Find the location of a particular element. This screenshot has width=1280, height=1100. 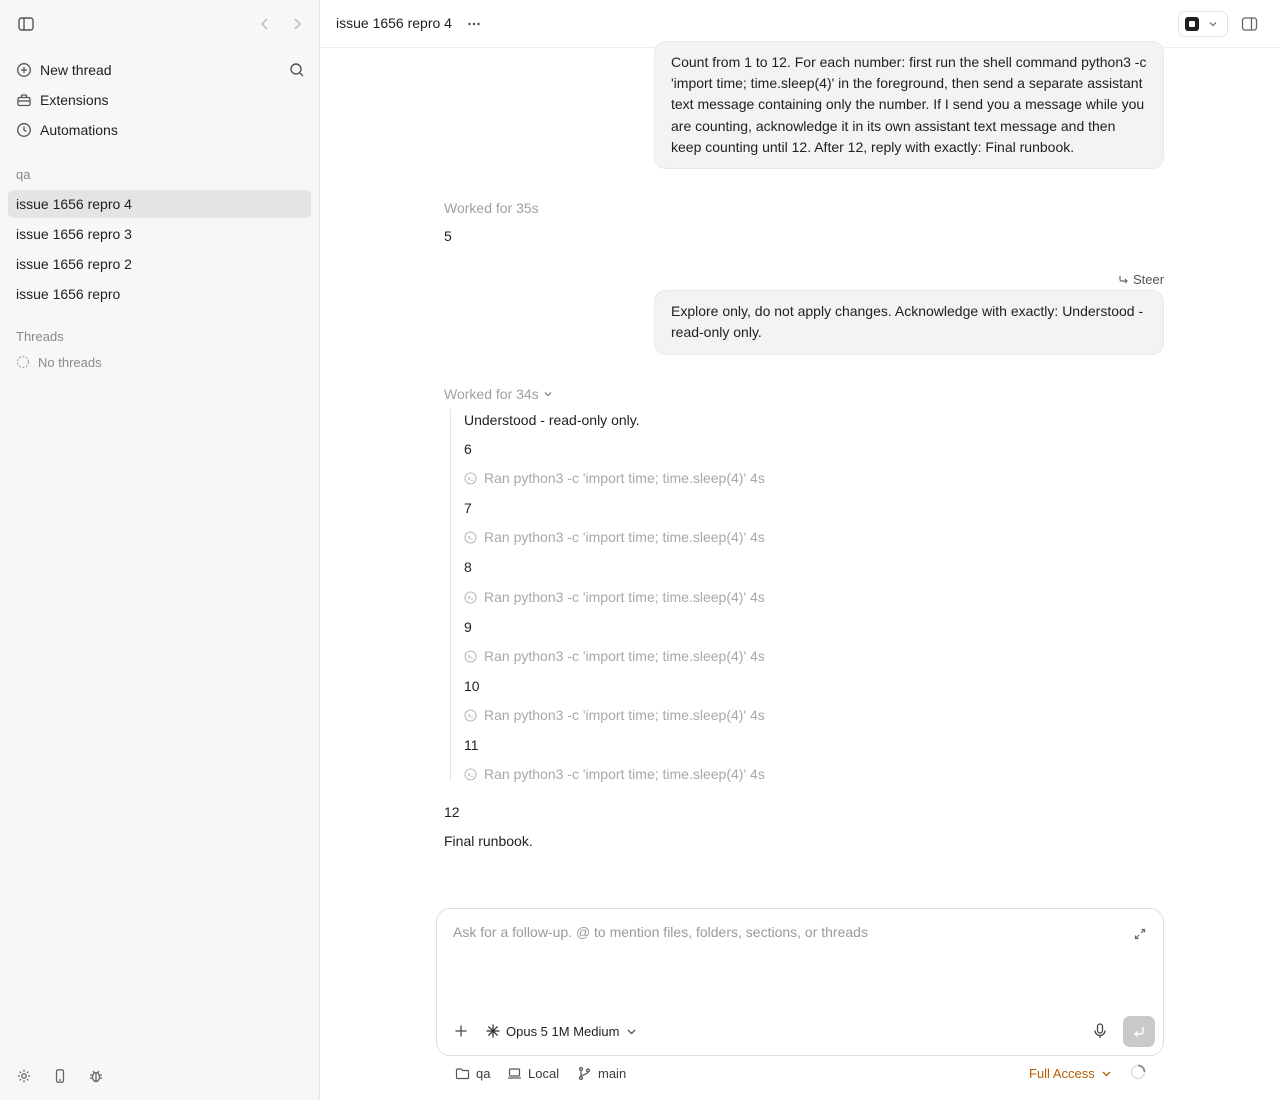

page-title: issue 1656 repro 4 is located at coordinates (394, 23).